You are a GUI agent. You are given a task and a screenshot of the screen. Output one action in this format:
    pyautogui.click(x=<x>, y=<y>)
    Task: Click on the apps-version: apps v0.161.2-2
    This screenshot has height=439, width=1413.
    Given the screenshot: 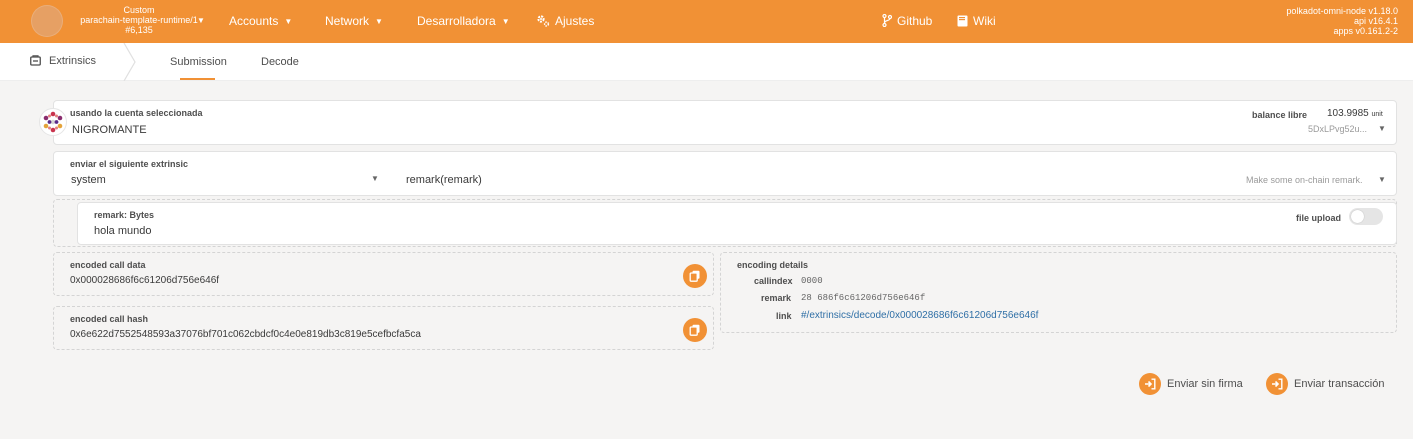 What is the action you would take?
    pyautogui.click(x=1365, y=31)
    